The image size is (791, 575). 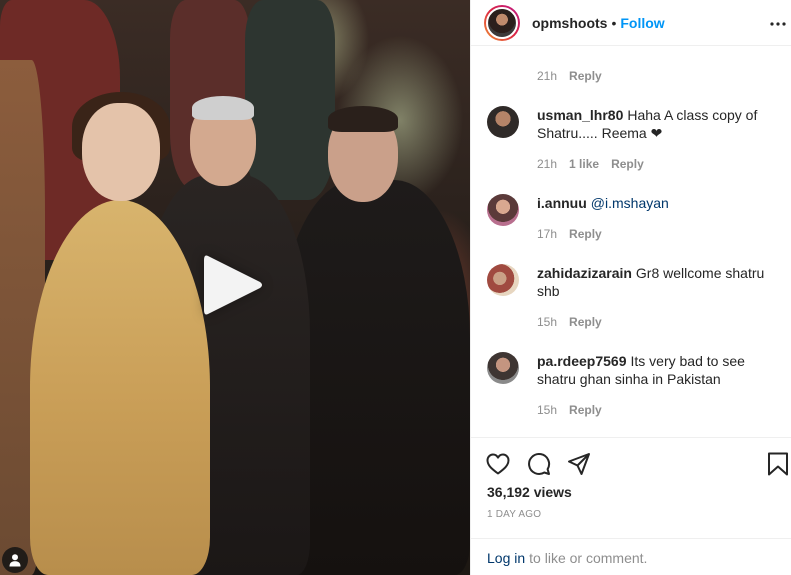 I want to click on save-button, so click(x=778, y=464).